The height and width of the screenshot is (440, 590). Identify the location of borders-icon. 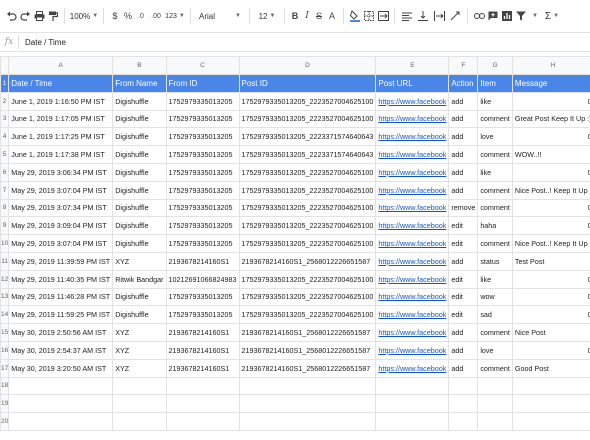
(369, 16).